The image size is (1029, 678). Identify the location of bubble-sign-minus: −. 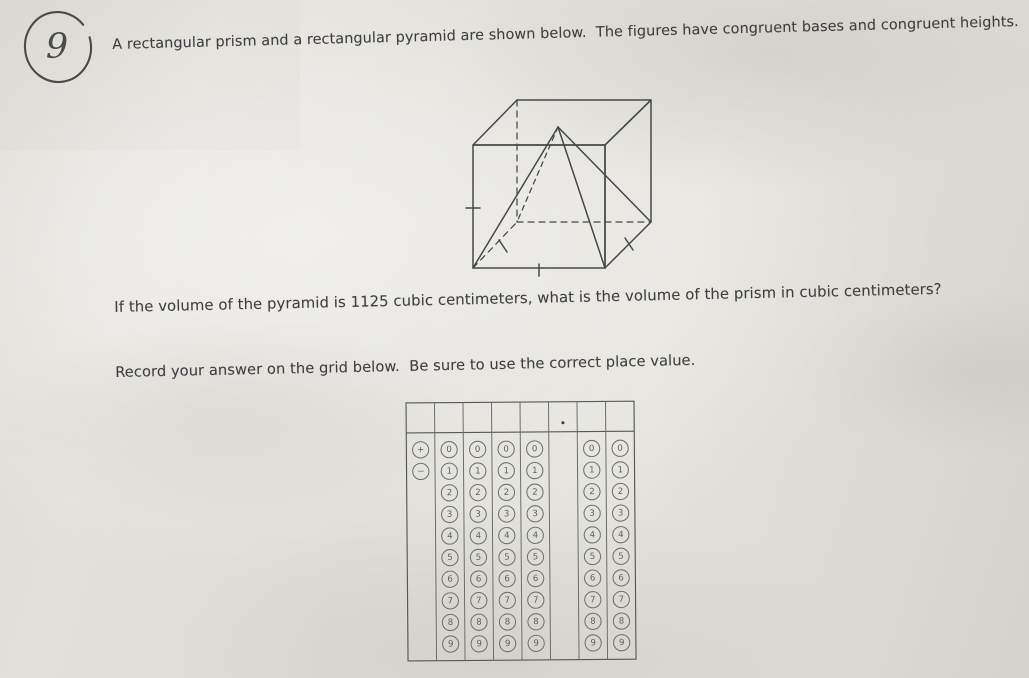
(421, 471).